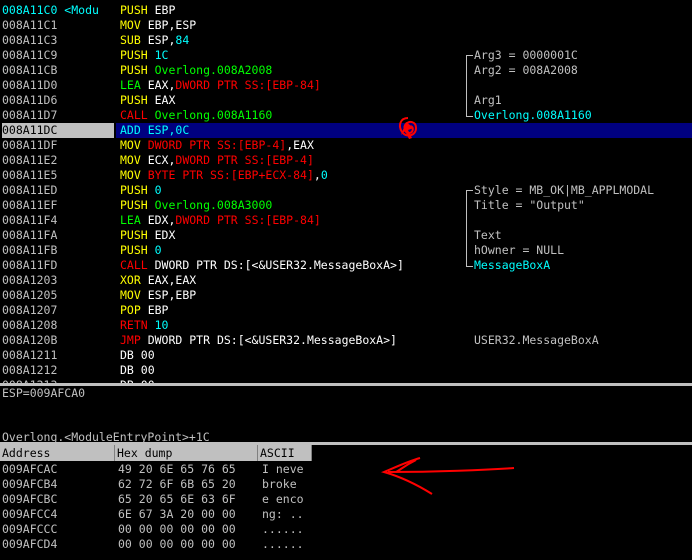  I want to click on instruction-token: LEA, so click(134, 220).